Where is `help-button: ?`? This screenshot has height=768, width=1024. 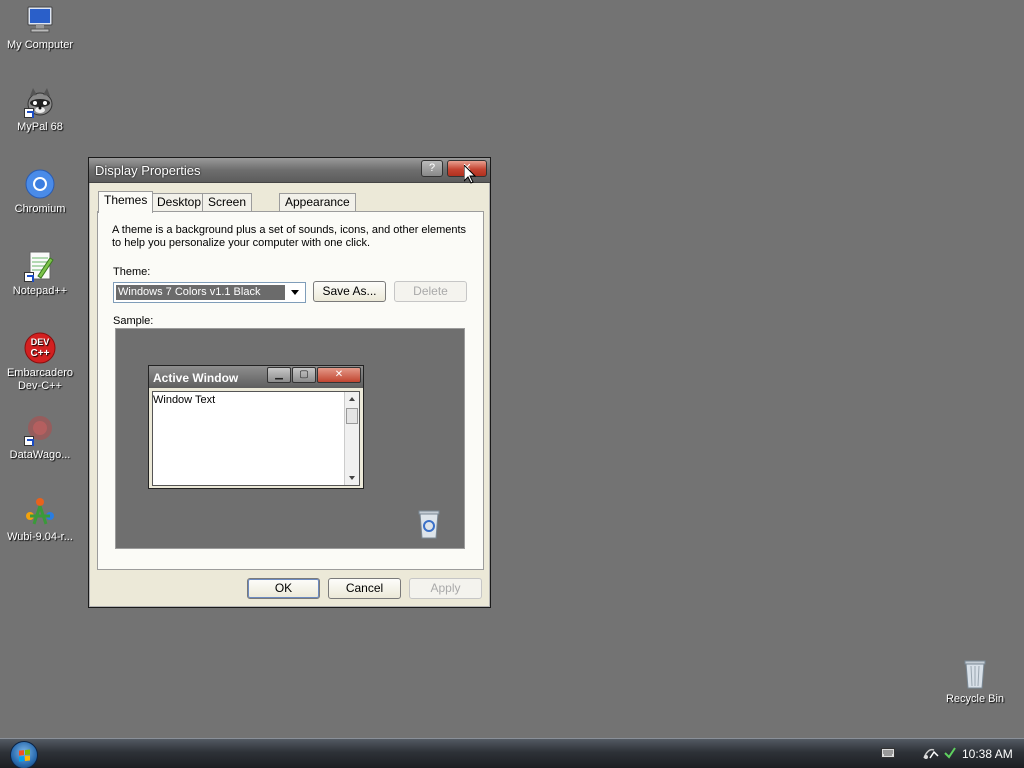
help-button: ? is located at coordinates (432, 168).